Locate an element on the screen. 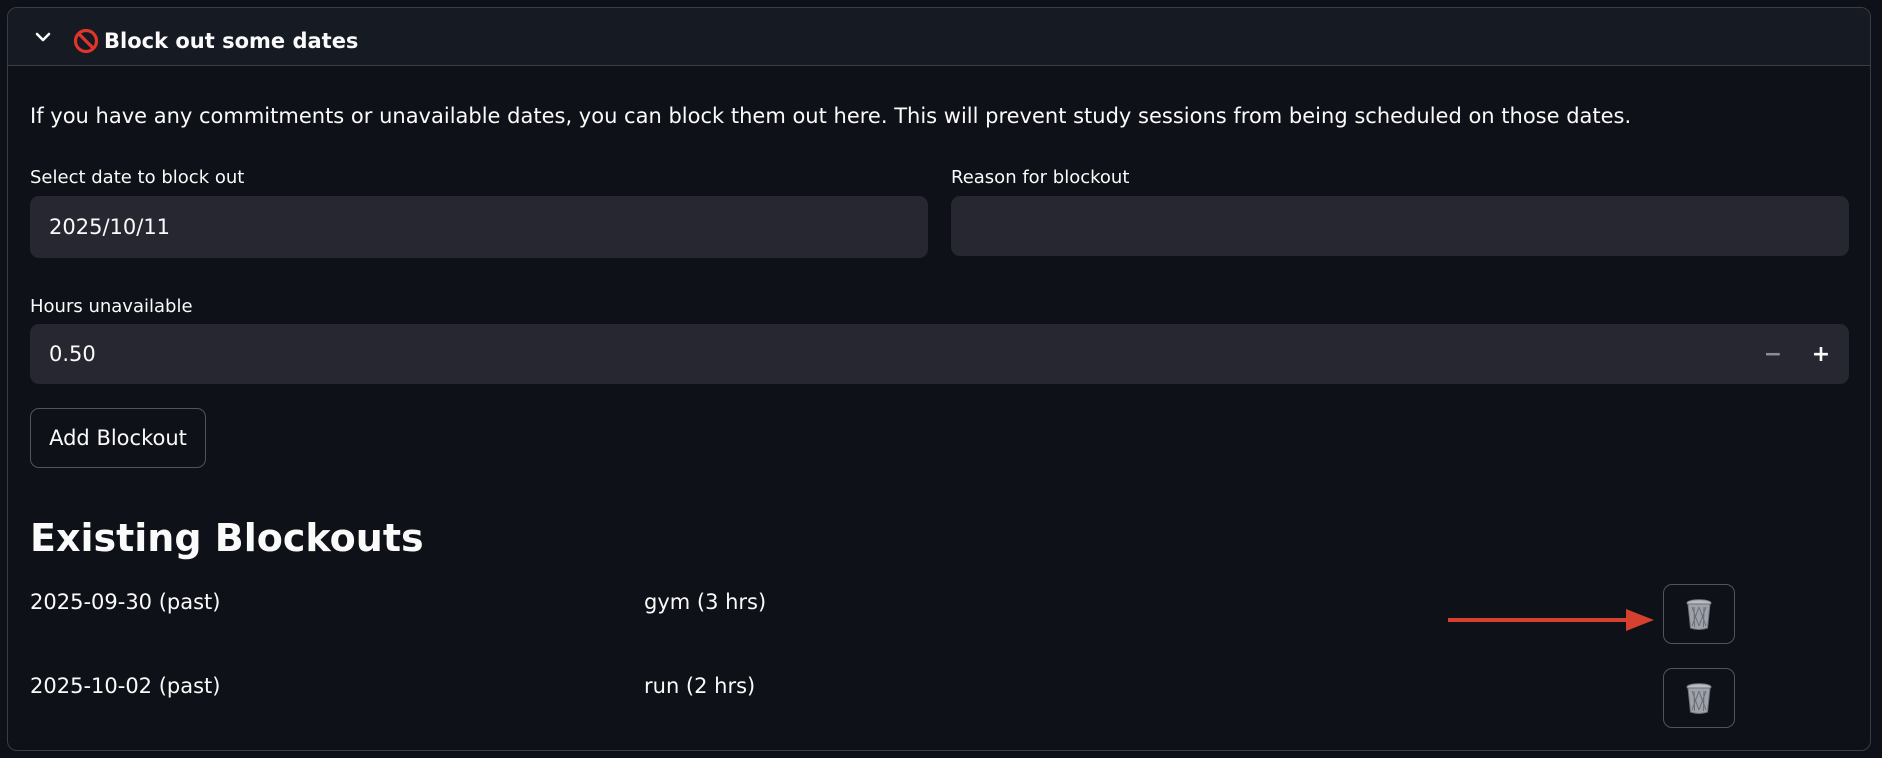 This screenshot has width=1882, height=758. chevron-down-icon is located at coordinates (43, 37).